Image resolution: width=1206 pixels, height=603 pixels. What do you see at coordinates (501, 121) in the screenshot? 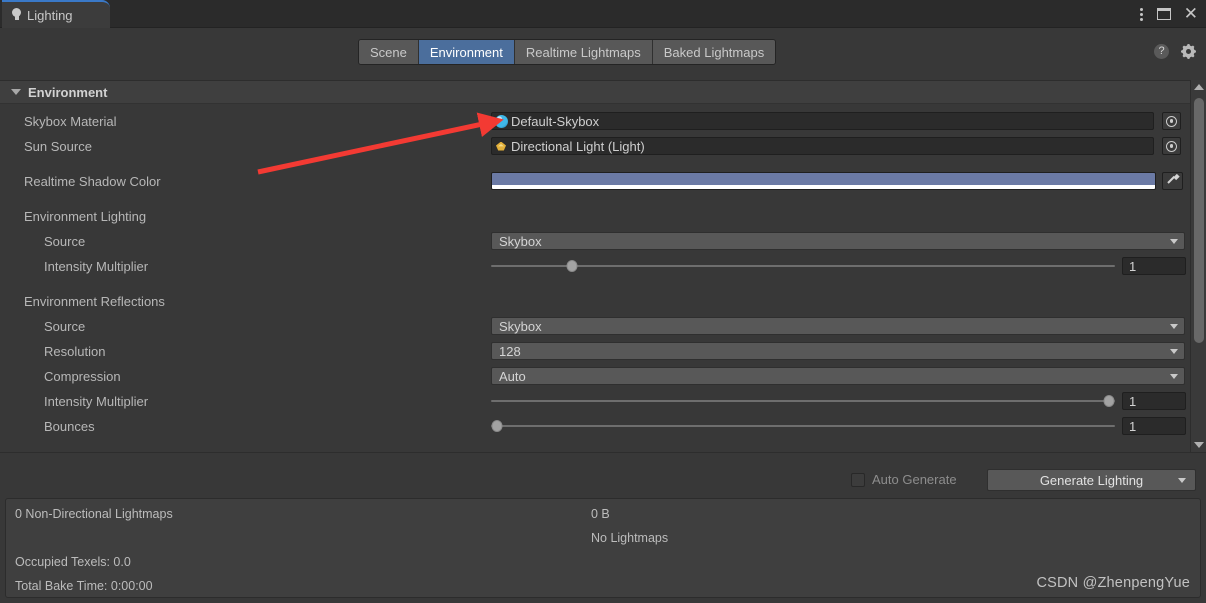
I see `material-sphere-icon` at bounding box center [501, 121].